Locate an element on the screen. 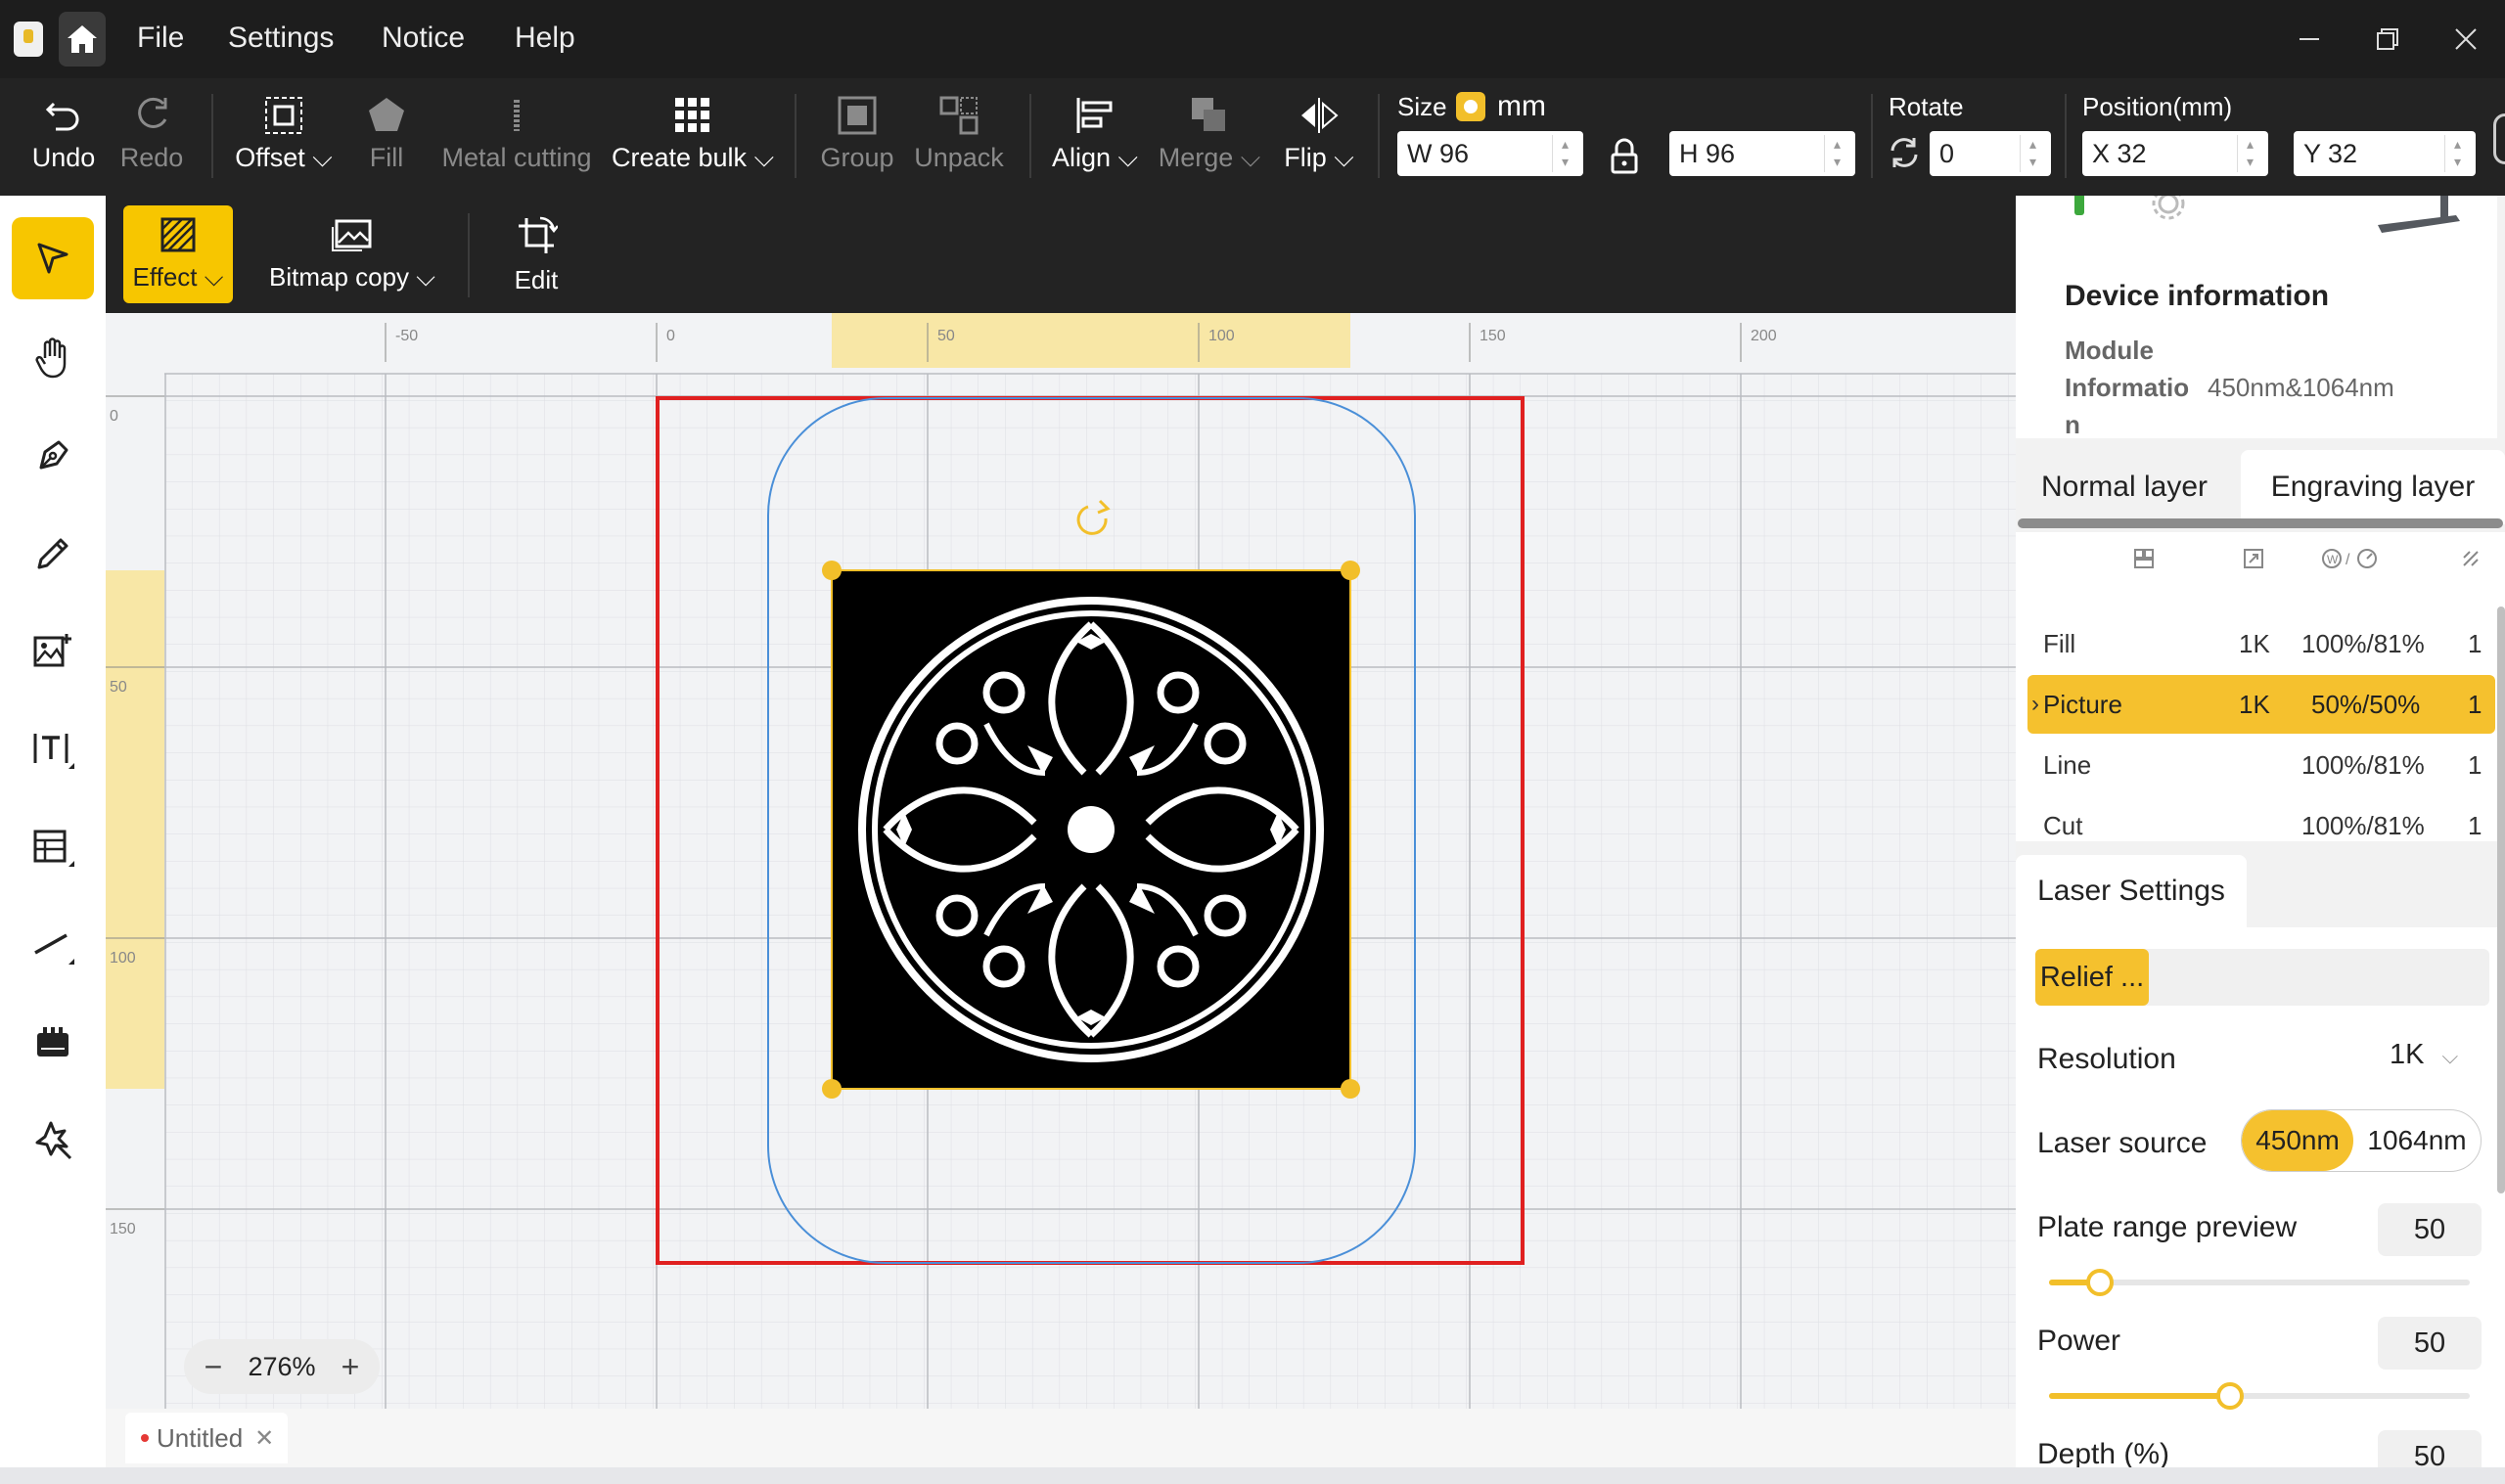 Image resolution: width=2505 pixels, height=1484 pixels. merge-button: Merge ⌵ is located at coordinates (1209, 137).